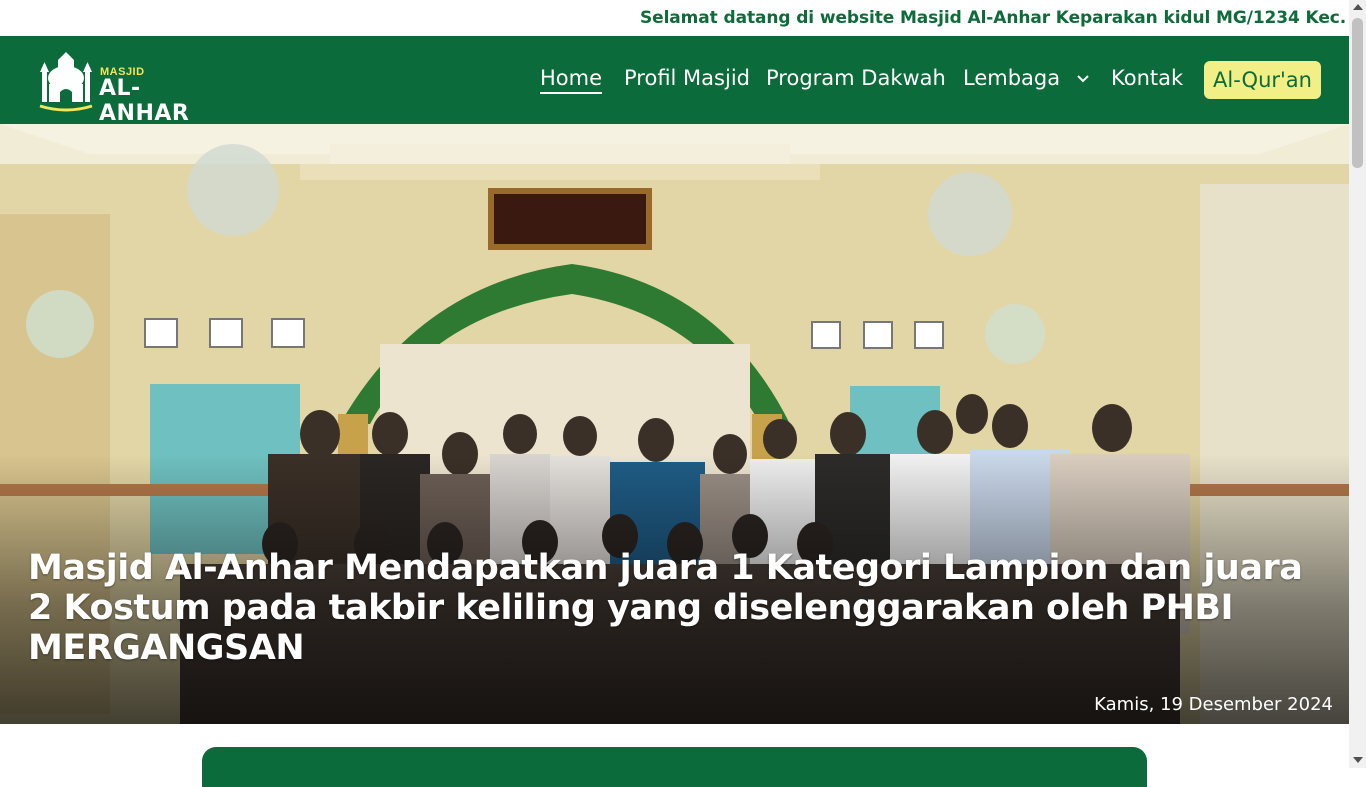 Image resolution: width=1366 pixels, height=787 pixels. I want to click on nav-profil-masjid: Profil Masjid, so click(687, 78).